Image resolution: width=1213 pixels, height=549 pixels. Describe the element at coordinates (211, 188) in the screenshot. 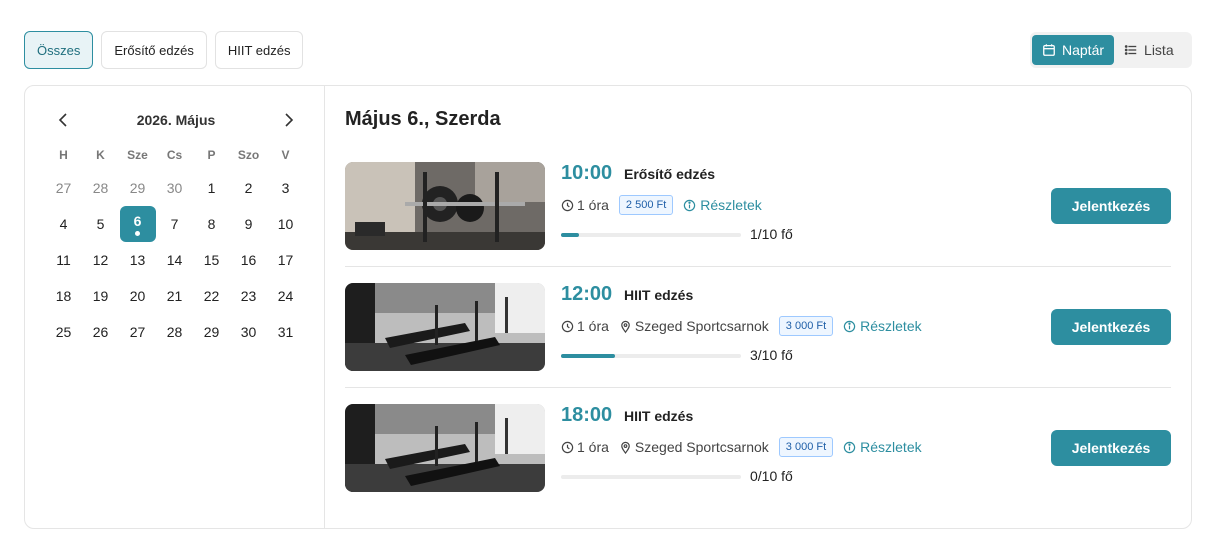

I see `calendar-day: 1` at that location.